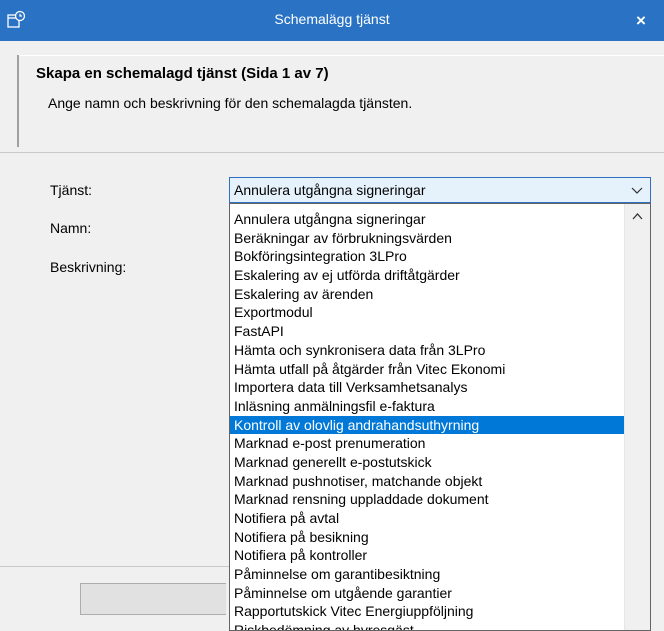 This screenshot has width=664, height=631. I want to click on footer-divider, so click(114, 566).